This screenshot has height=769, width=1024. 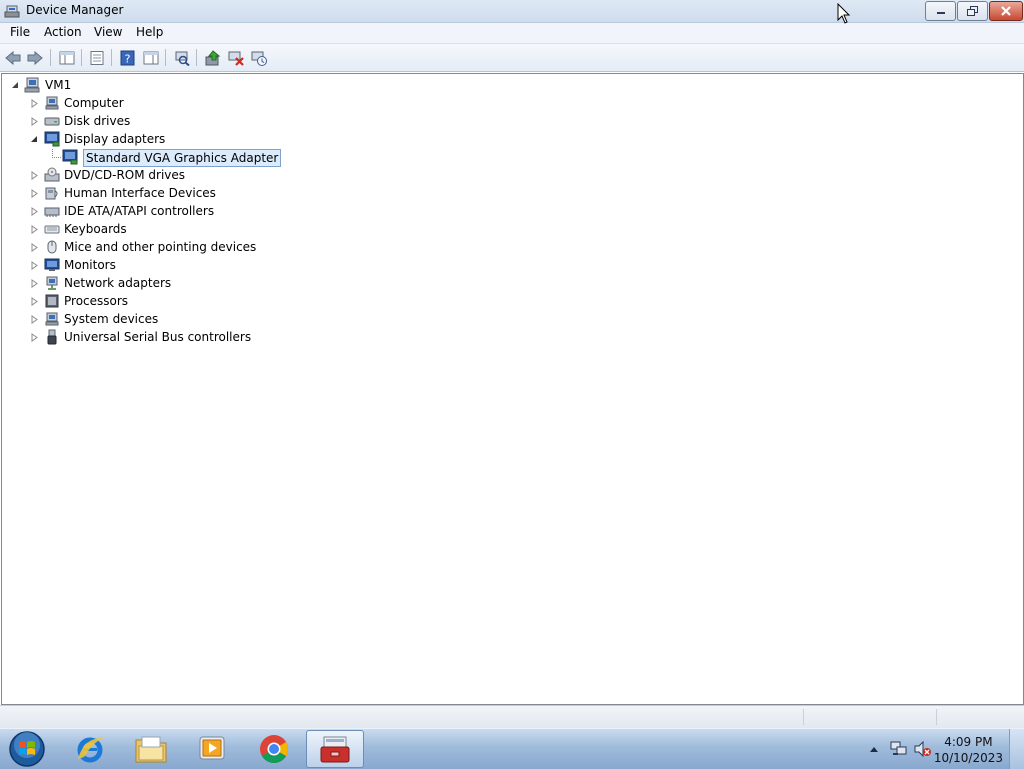 I want to click on tree-item-network-adapters: Network adapters, so click(x=117, y=283).